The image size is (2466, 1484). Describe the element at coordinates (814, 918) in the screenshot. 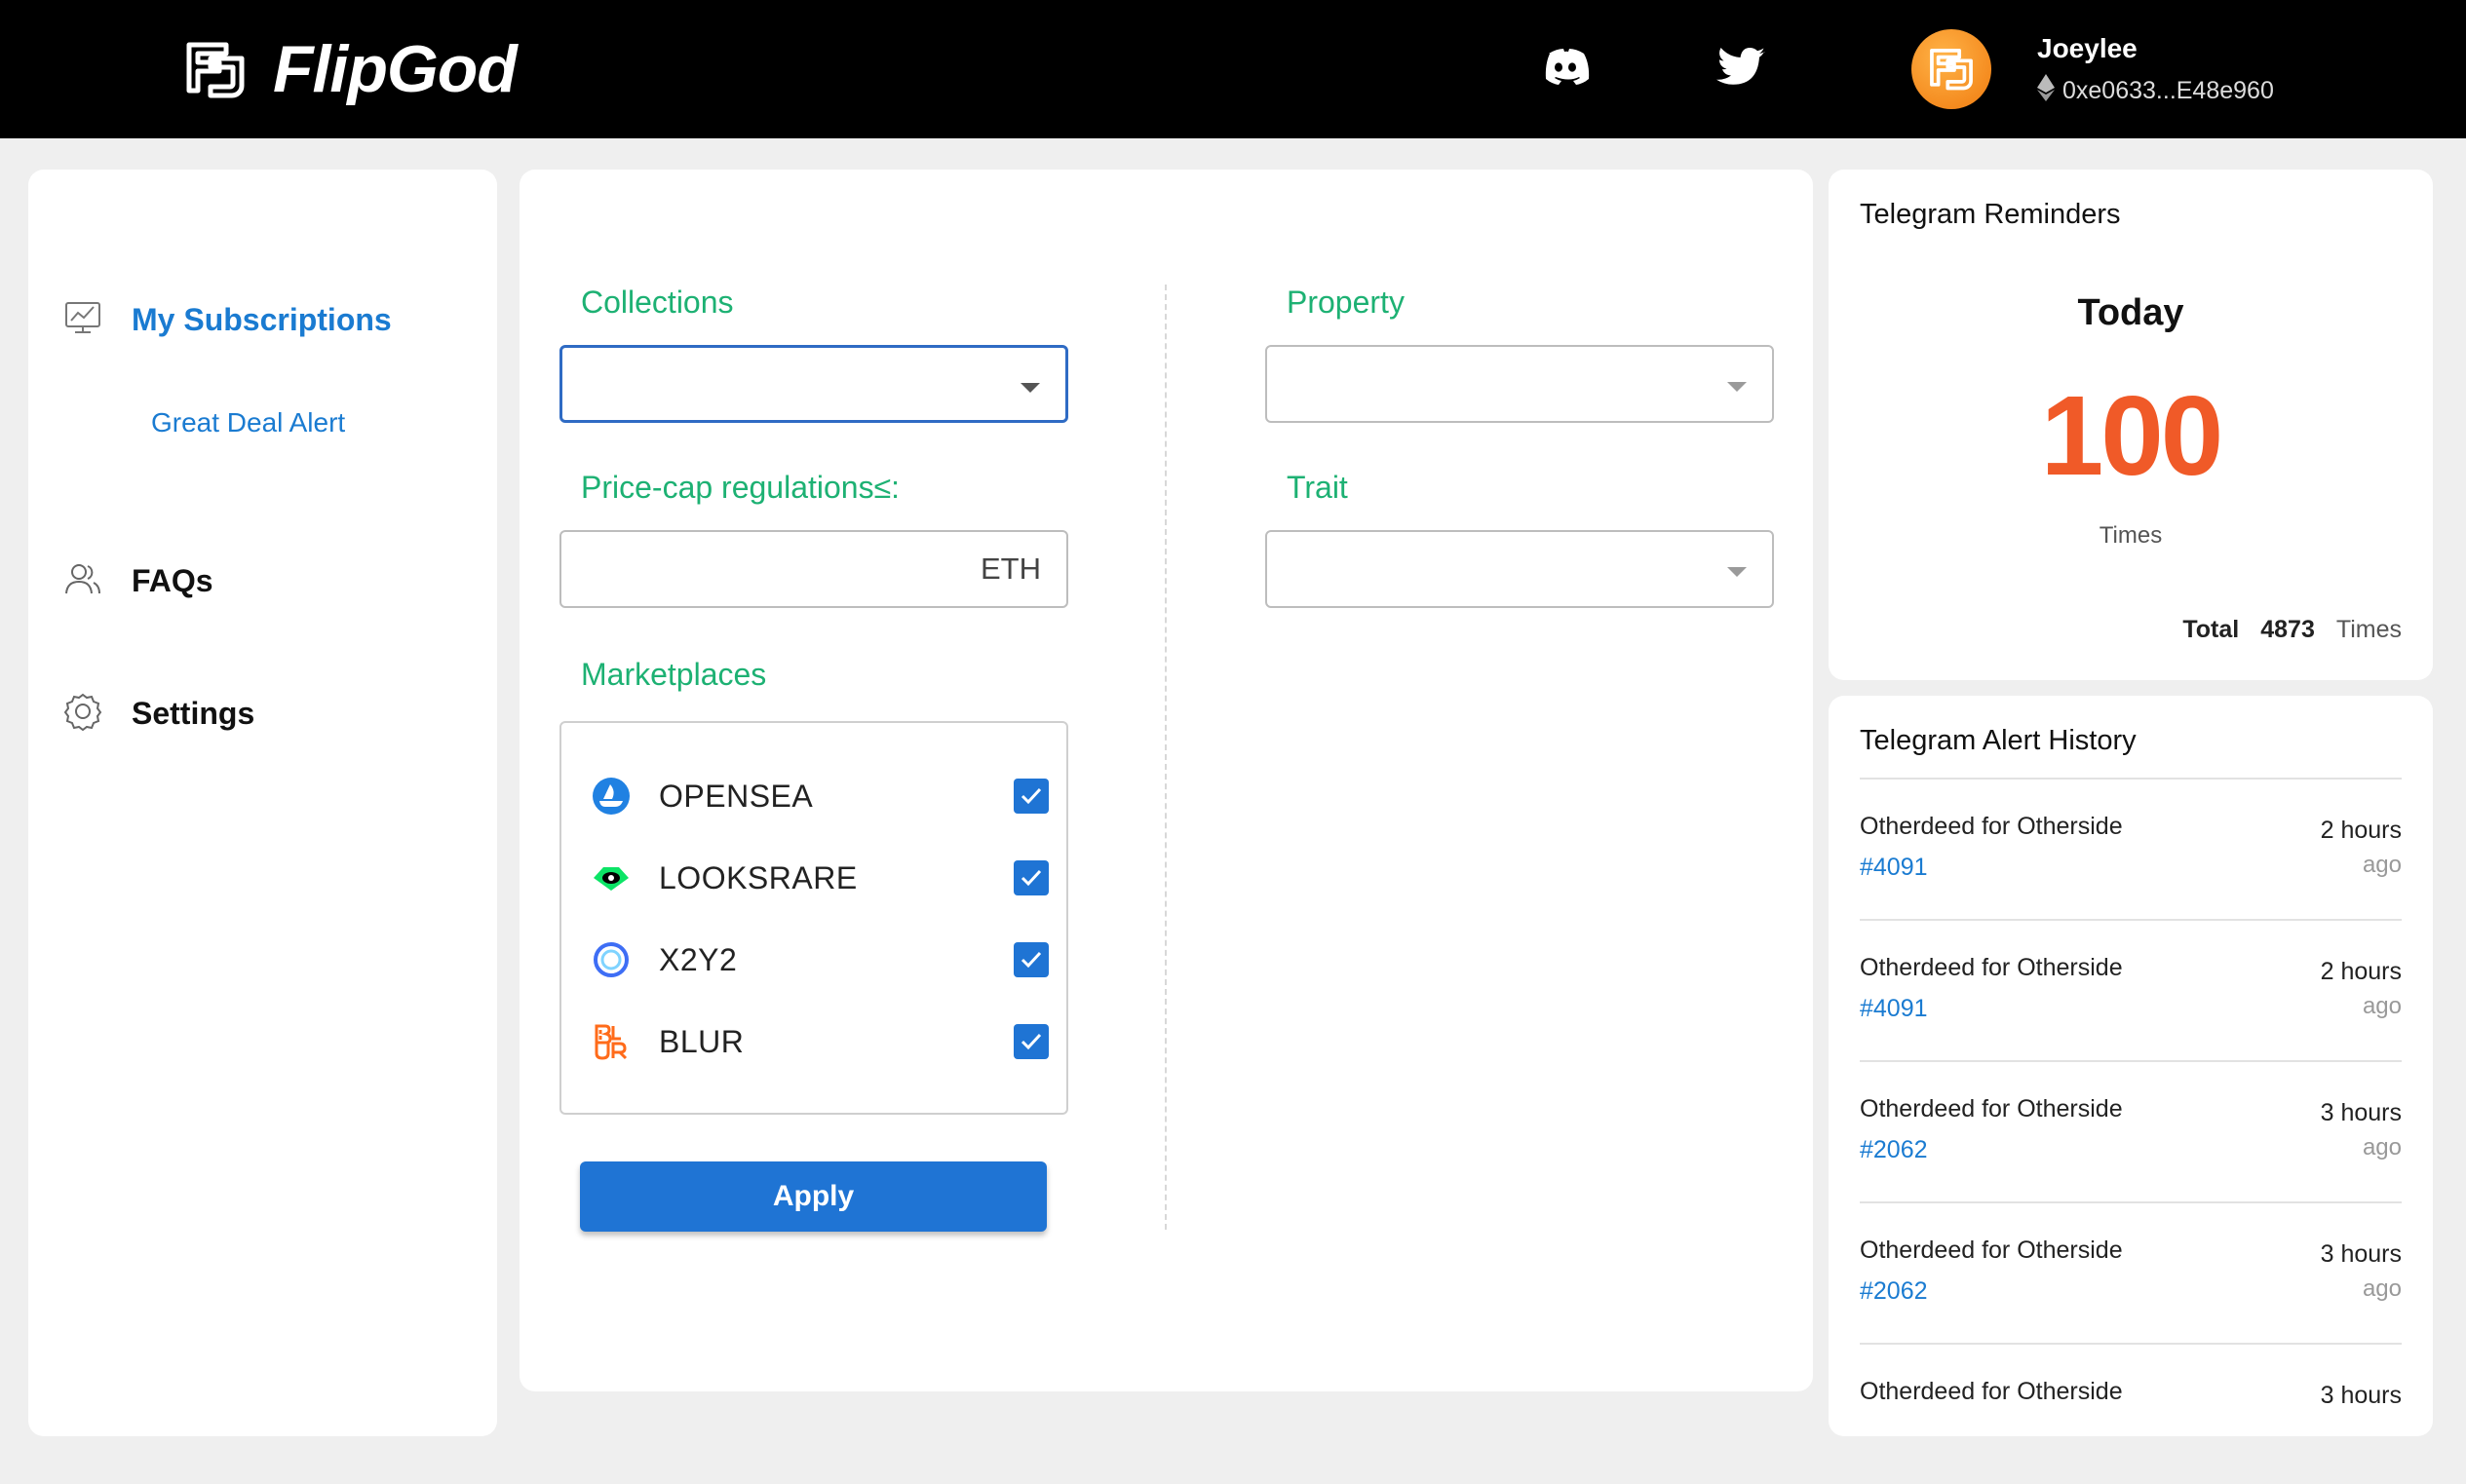

I see `marketplaces-list: OPENSEA LOOKSRARE X2Y2 BLUR` at that location.